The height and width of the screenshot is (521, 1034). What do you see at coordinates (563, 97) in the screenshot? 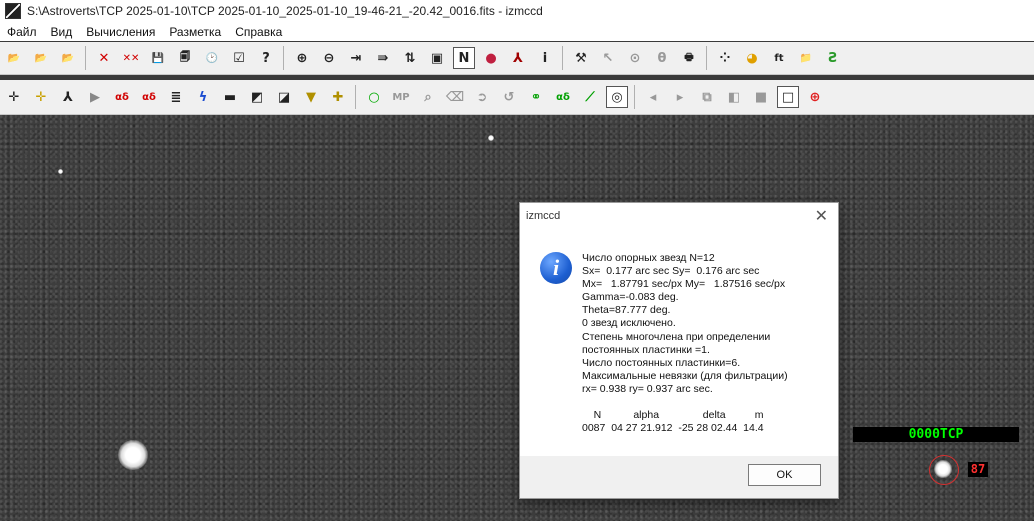
I see `alpha-delta-green-icon: αδ` at bounding box center [563, 97].